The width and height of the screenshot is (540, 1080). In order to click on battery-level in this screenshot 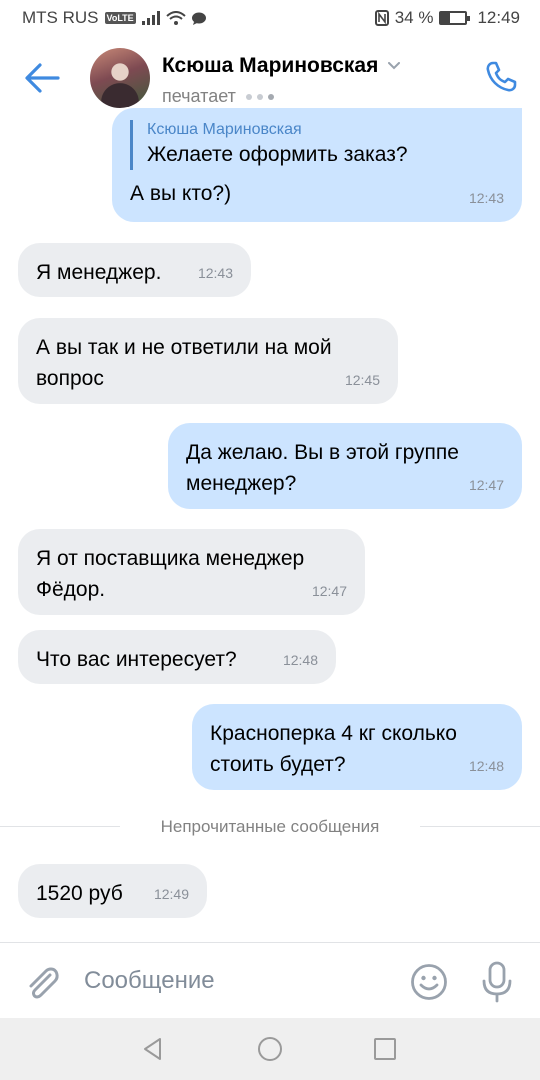, I will do `click(445, 18)`.